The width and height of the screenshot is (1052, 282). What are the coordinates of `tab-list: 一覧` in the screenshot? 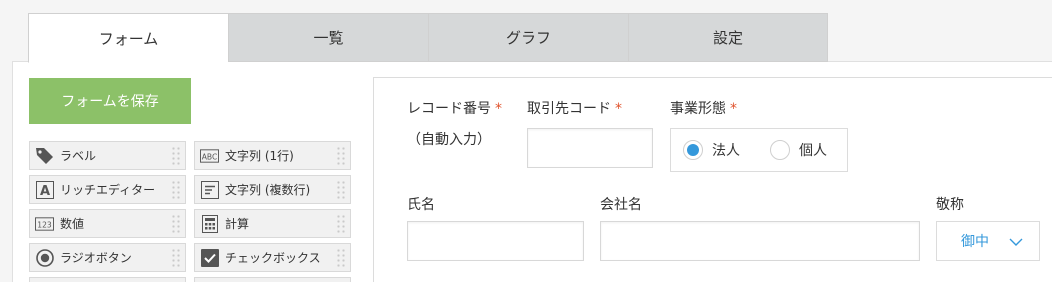 It's located at (328, 37).